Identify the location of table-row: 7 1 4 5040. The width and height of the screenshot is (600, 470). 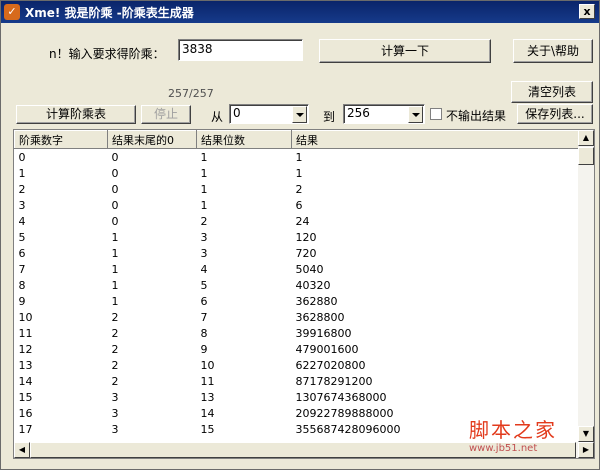
(297, 269).